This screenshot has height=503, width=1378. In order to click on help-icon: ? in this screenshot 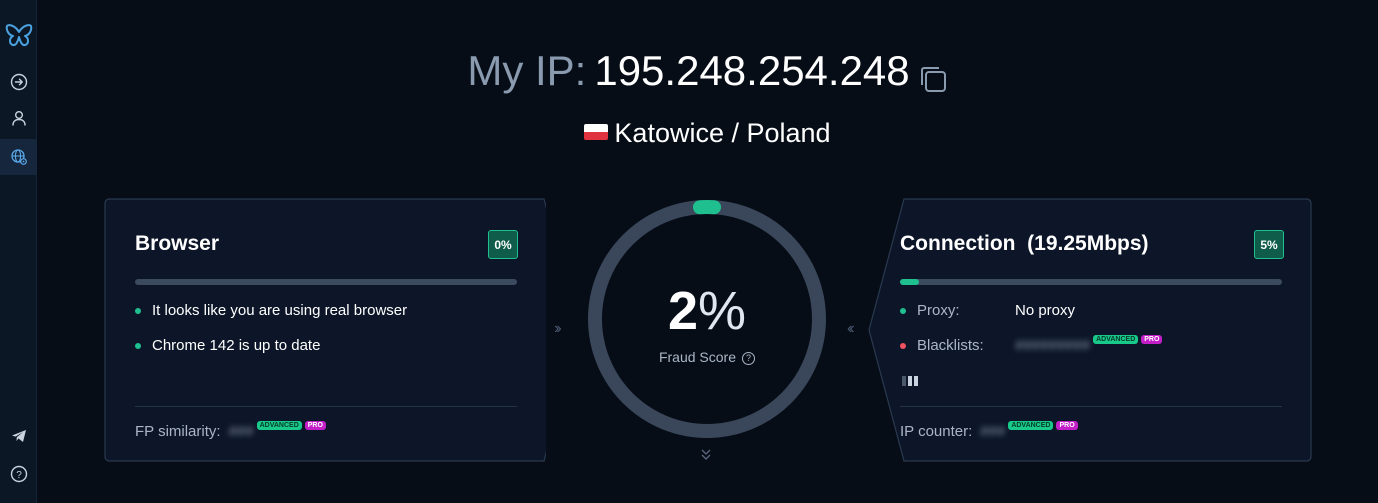, I will do `click(18, 474)`.